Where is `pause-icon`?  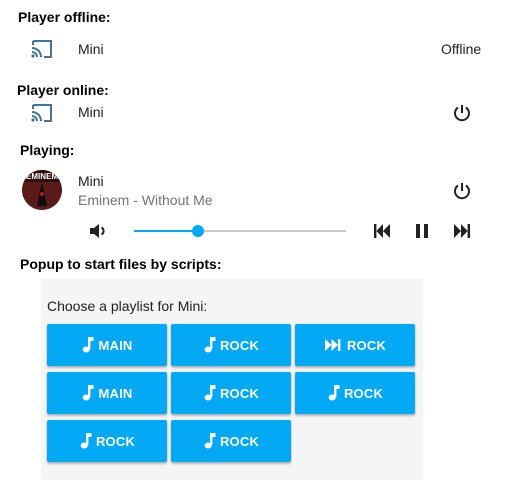 pause-icon is located at coordinates (422, 231).